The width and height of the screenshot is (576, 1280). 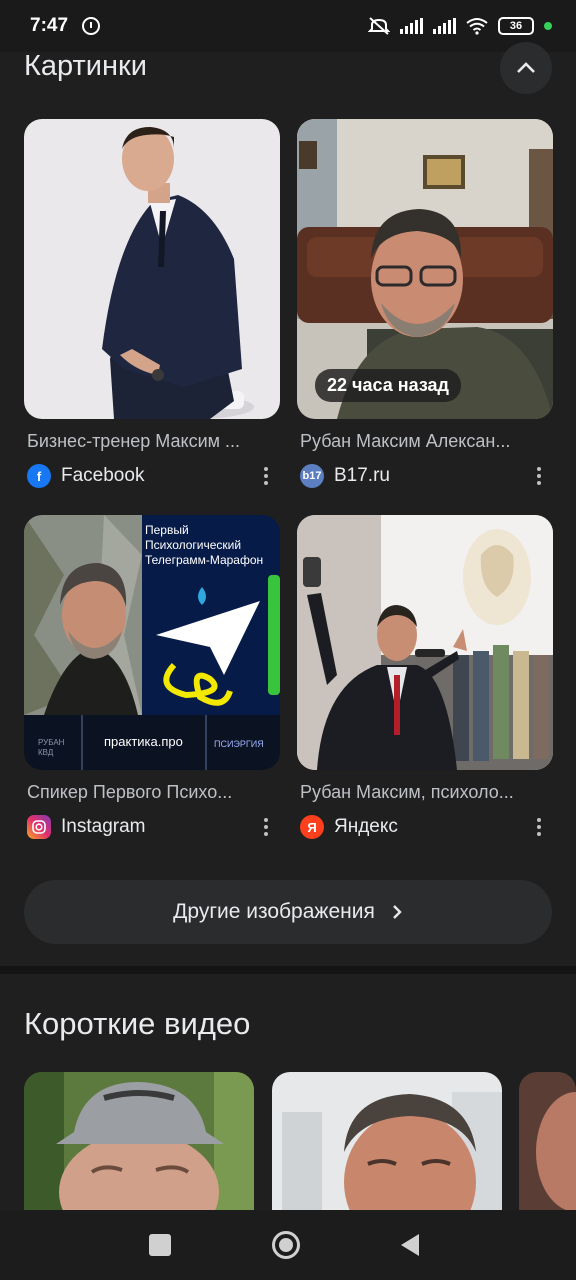 What do you see at coordinates (312, 827) in the screenshot?
I see `yandex-icon: Я` at bounding box center [312, 827].